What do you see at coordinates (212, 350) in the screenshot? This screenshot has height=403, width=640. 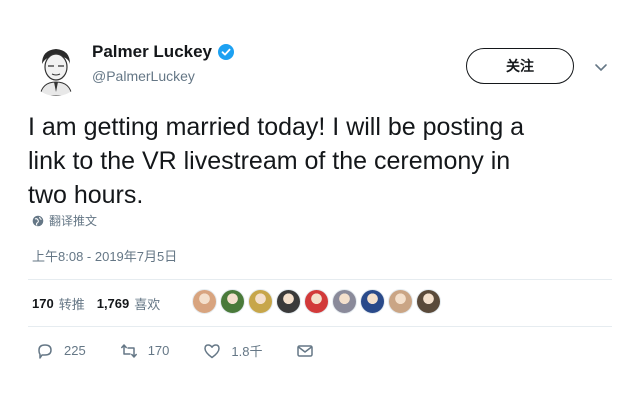 I see `heart-icon` at bounding box center [212, 350].